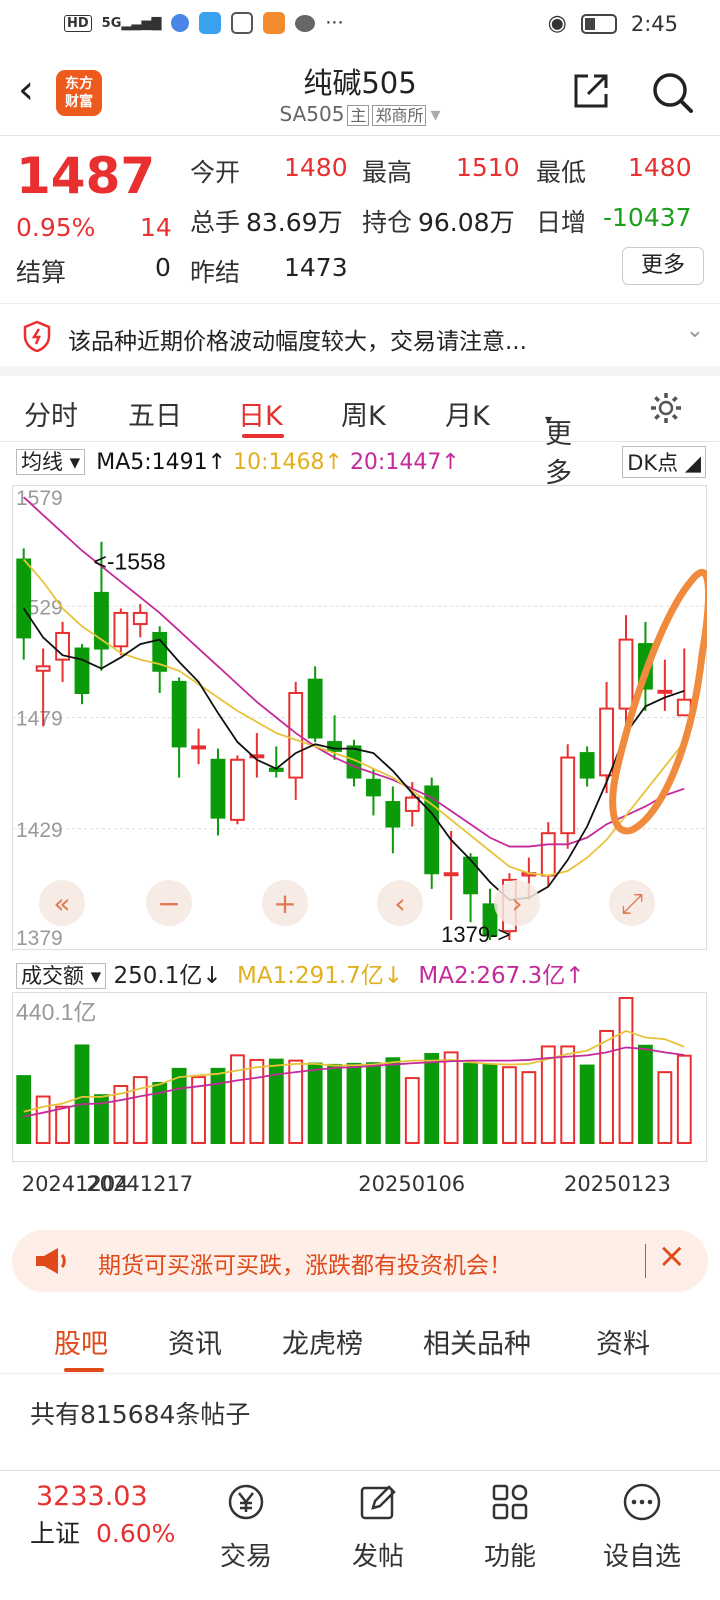  Describe the element at coordinates (623, 1341) in the screenshot. I see `tab-profile: 资料` at that location.